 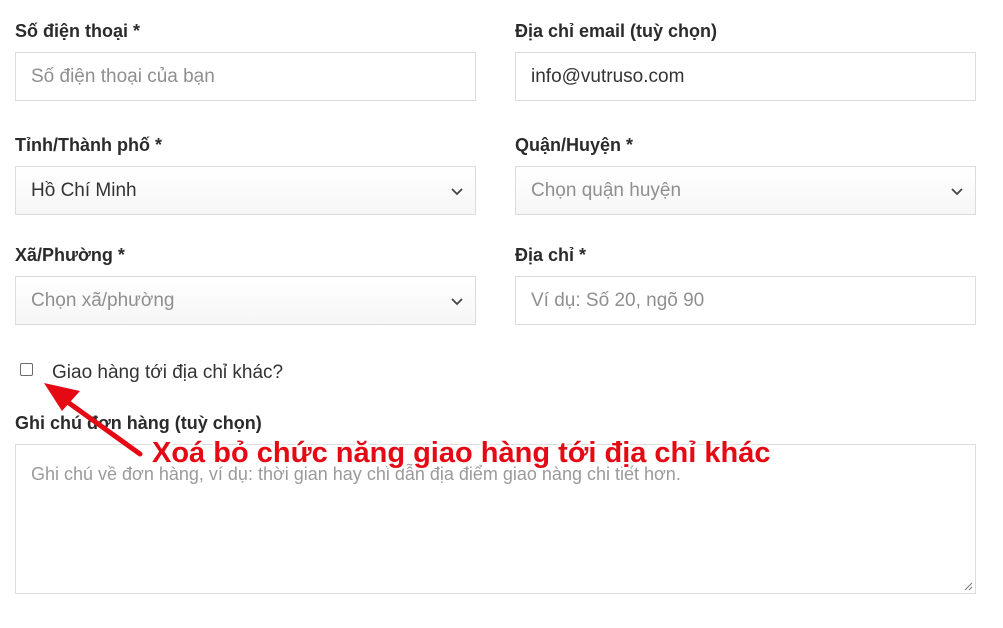 What do you see at coordinates (606, 190) in the screenshot?
I see `district-placeholder: Chọn quận huyện` at bounding box center [606, 190].